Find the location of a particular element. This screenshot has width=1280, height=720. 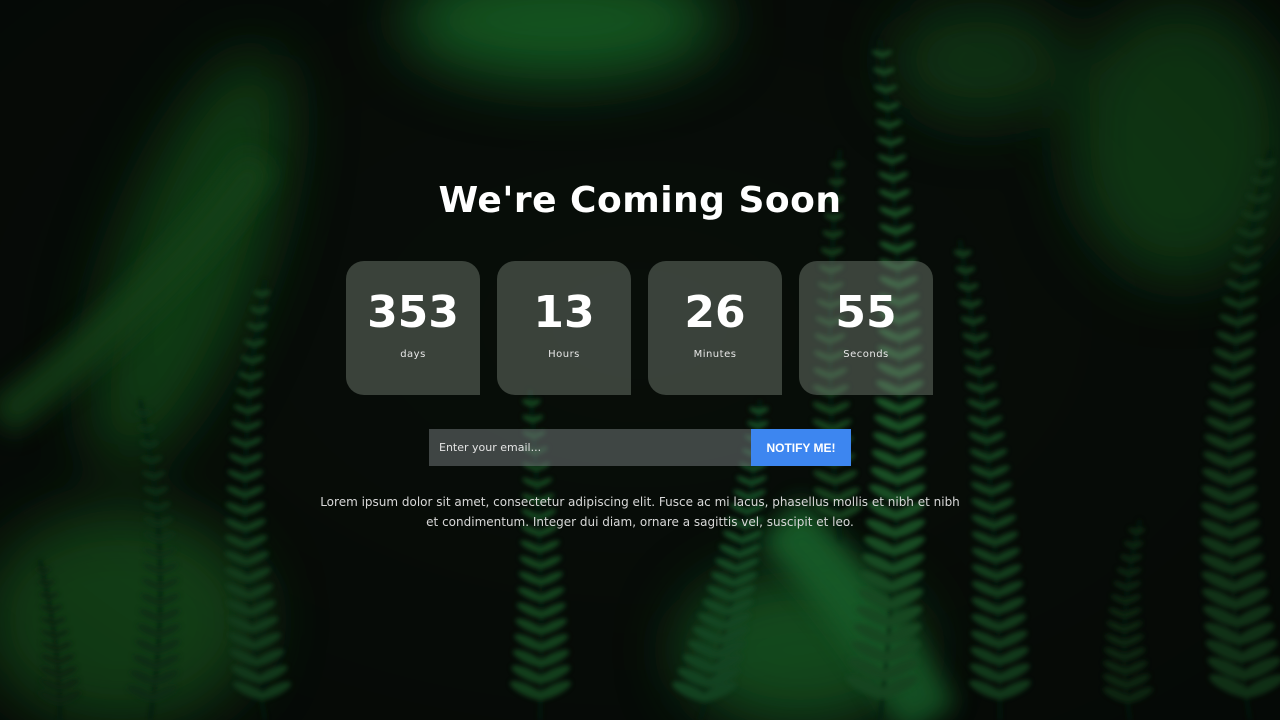

minutes-value: 26 is located at coordinates (715, 312).